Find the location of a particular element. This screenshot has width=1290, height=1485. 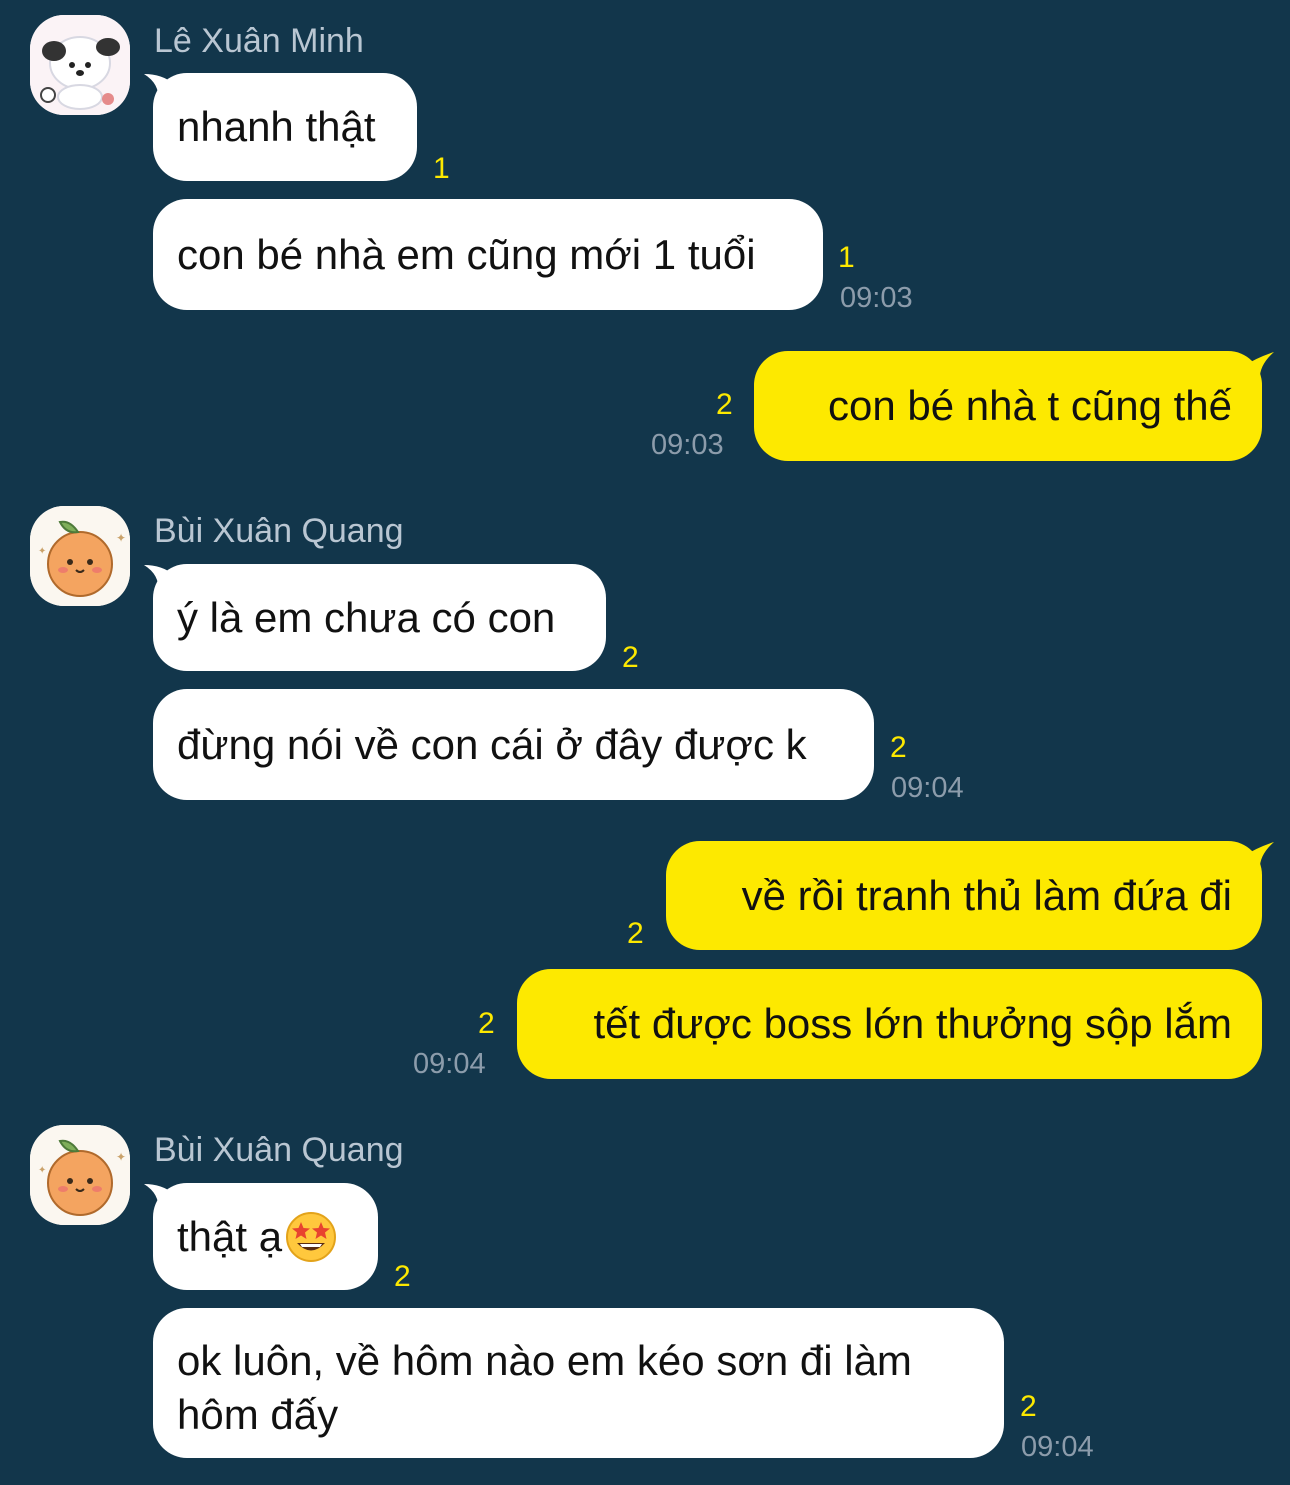

avatar is located at coordinates (80, 65).